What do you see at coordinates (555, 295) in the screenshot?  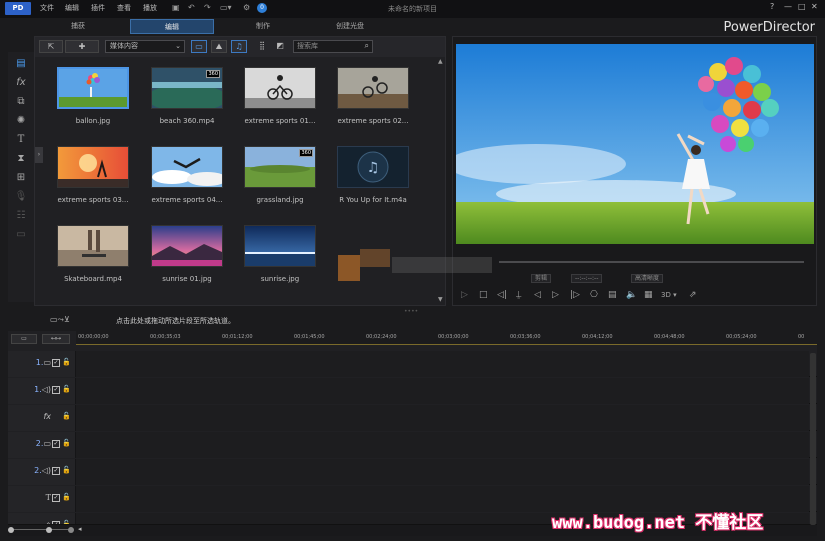 I see `step-forward-icon: ▷` at bounding box center [555, 295].